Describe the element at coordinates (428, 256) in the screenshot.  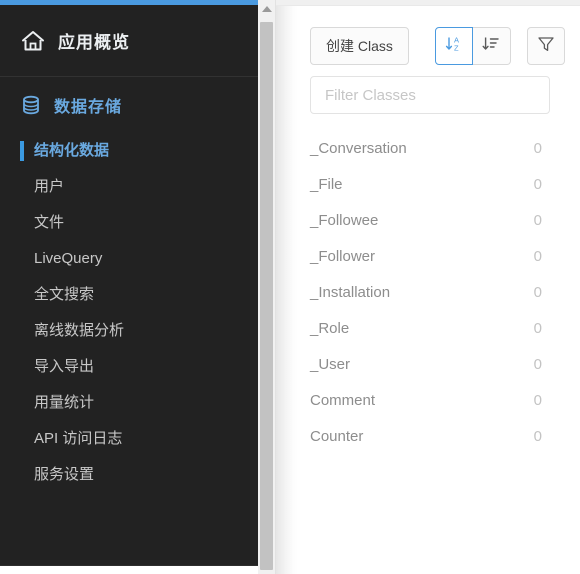
I see `class-list-item: _Follower 0` at that location.